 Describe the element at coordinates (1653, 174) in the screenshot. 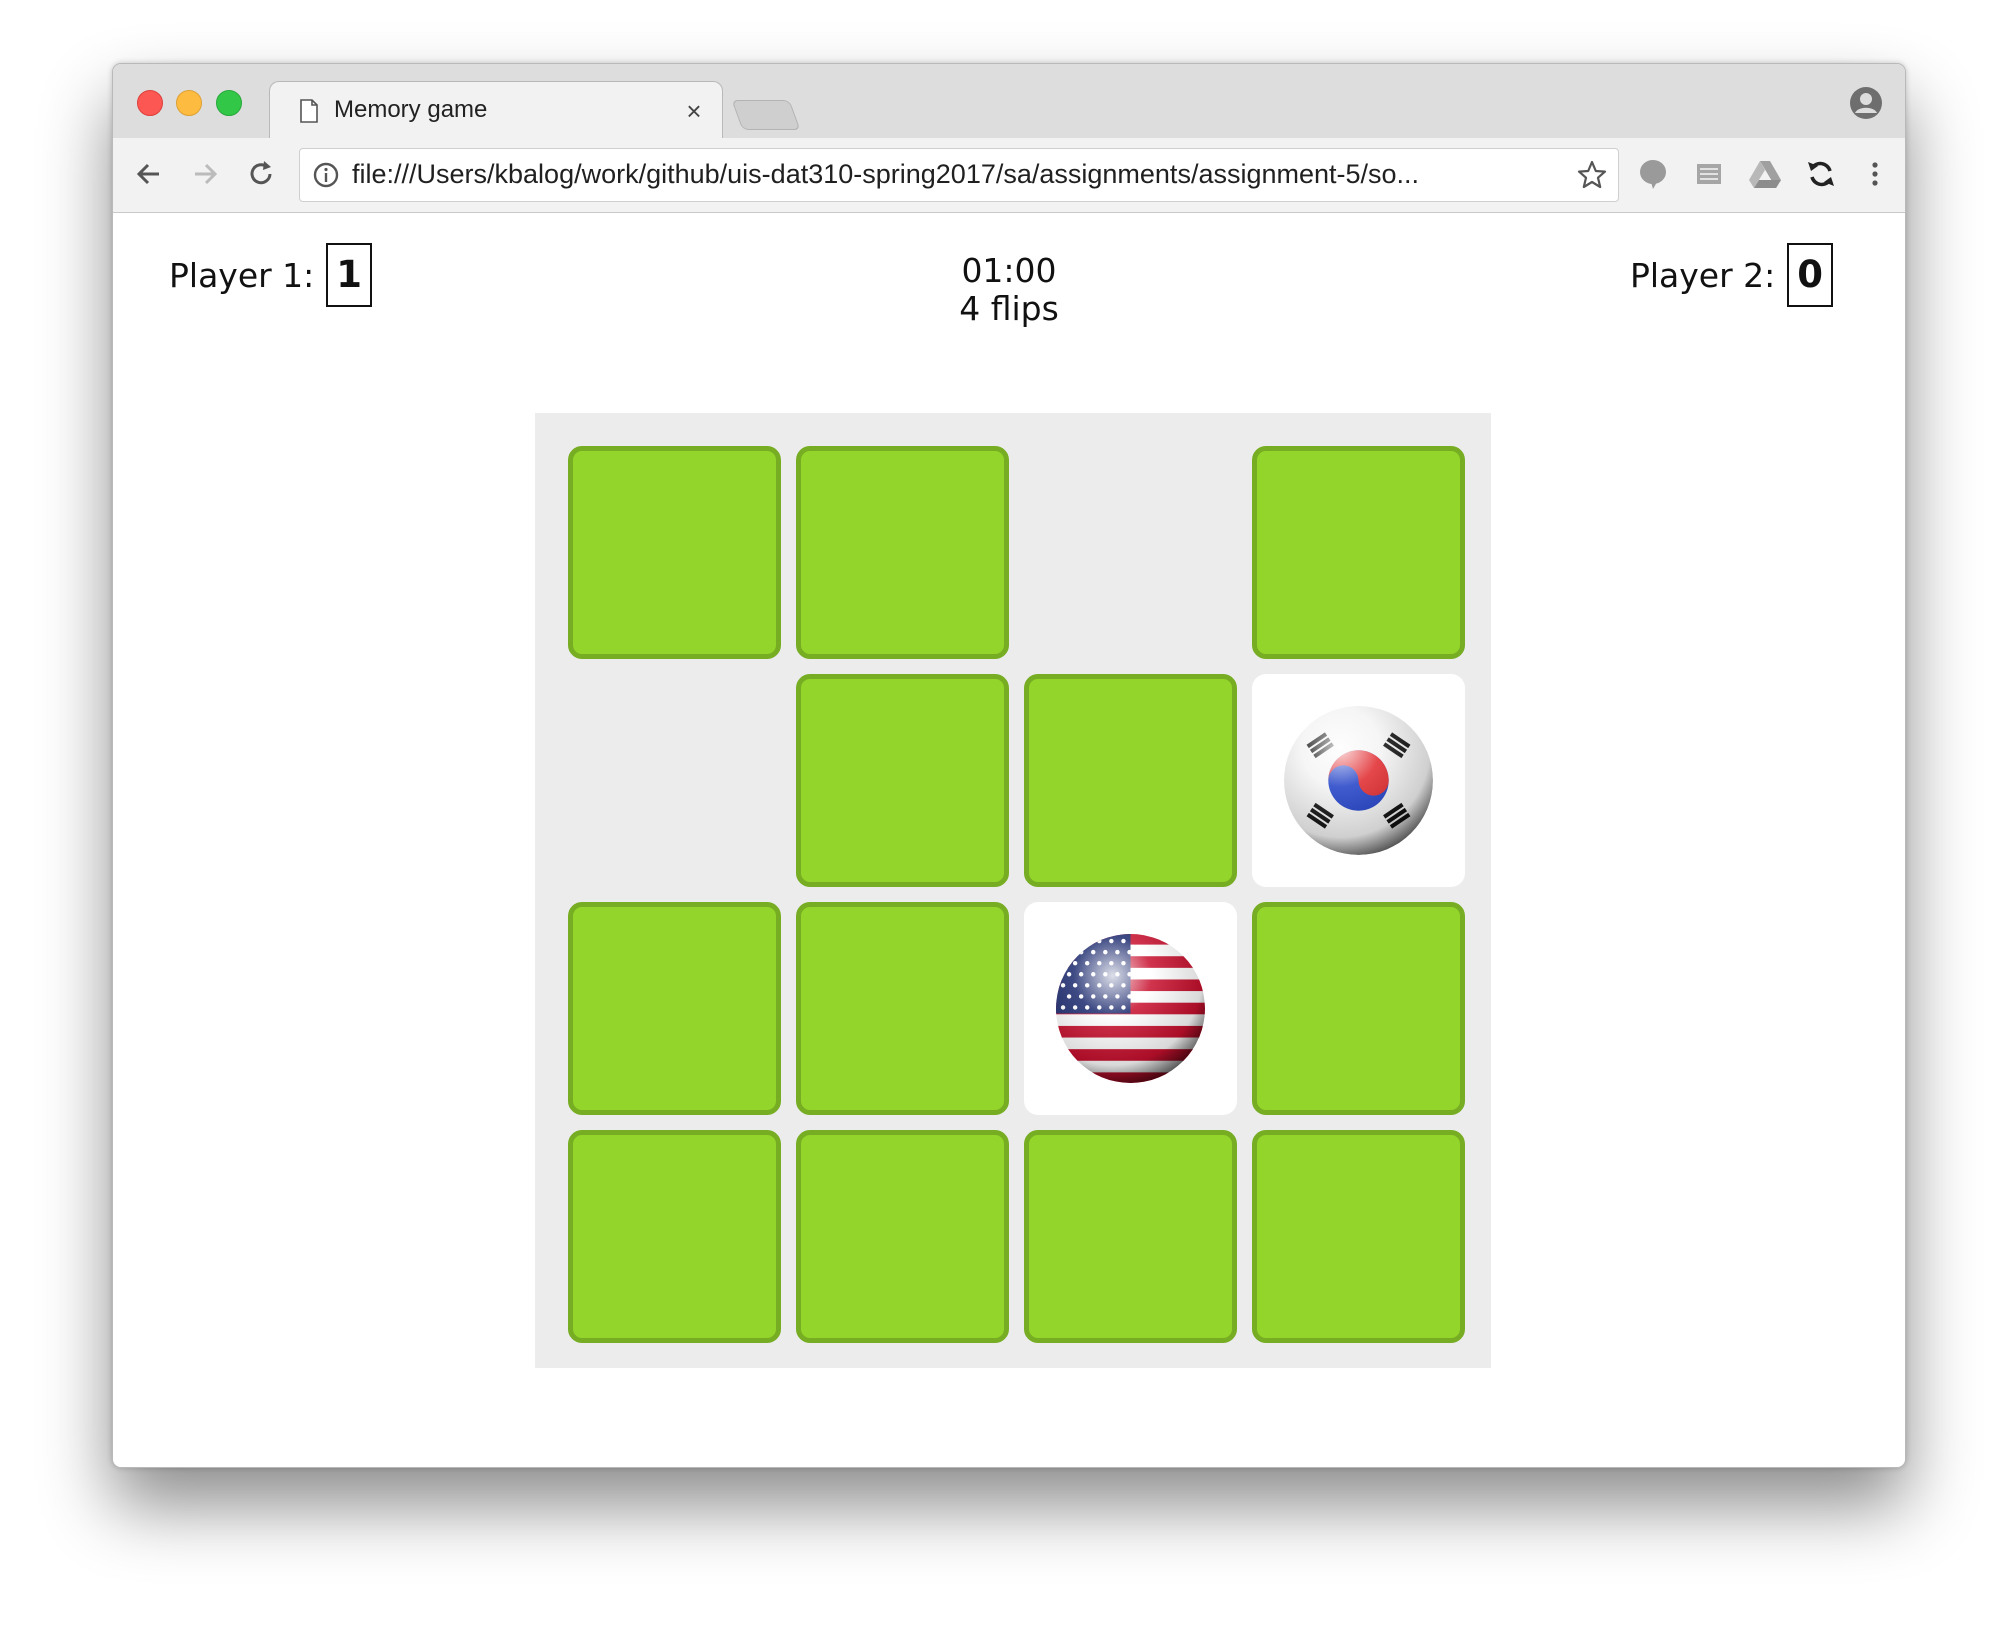

I see `chat-extension-icon` at that location.